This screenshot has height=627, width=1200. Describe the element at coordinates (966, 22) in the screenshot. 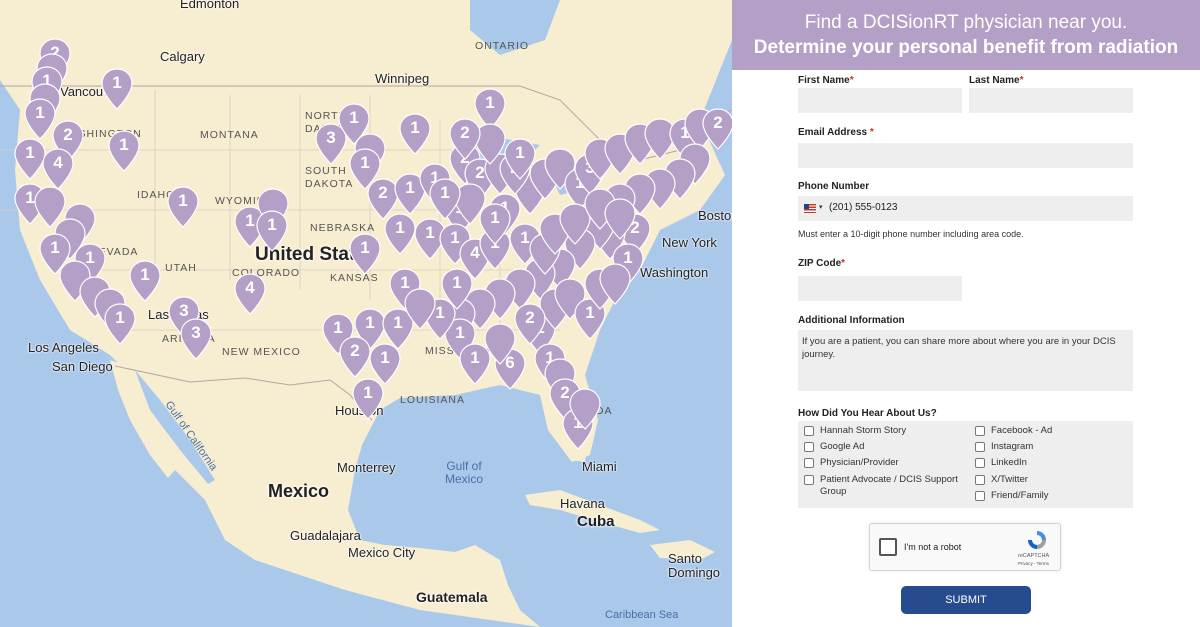

I see `header-title: Find a DCISionRT physician near you.` at that location.